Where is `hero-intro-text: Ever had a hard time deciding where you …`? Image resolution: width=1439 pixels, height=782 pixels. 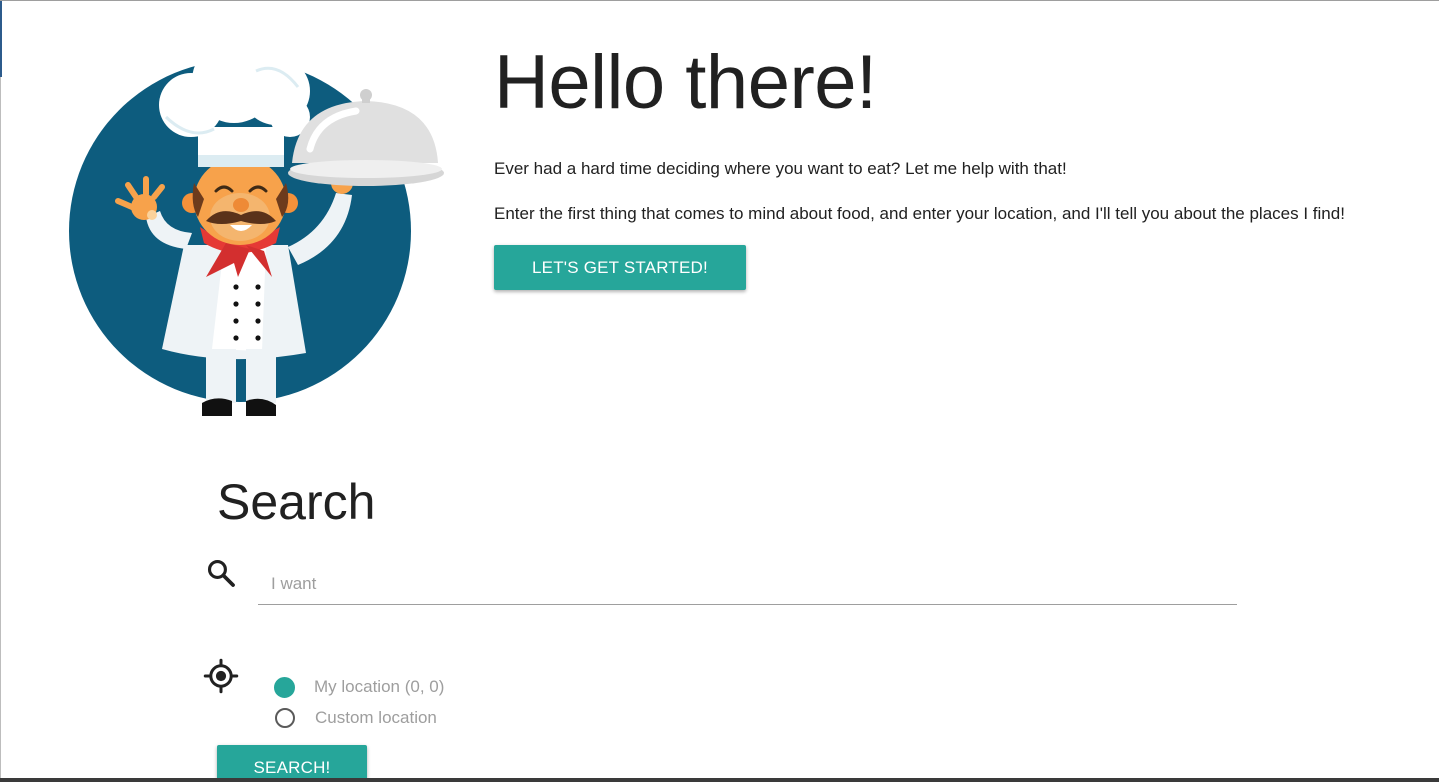
hero-intro-text: Ever had a hard time deciding where you … is located at coordinates (780, 168).